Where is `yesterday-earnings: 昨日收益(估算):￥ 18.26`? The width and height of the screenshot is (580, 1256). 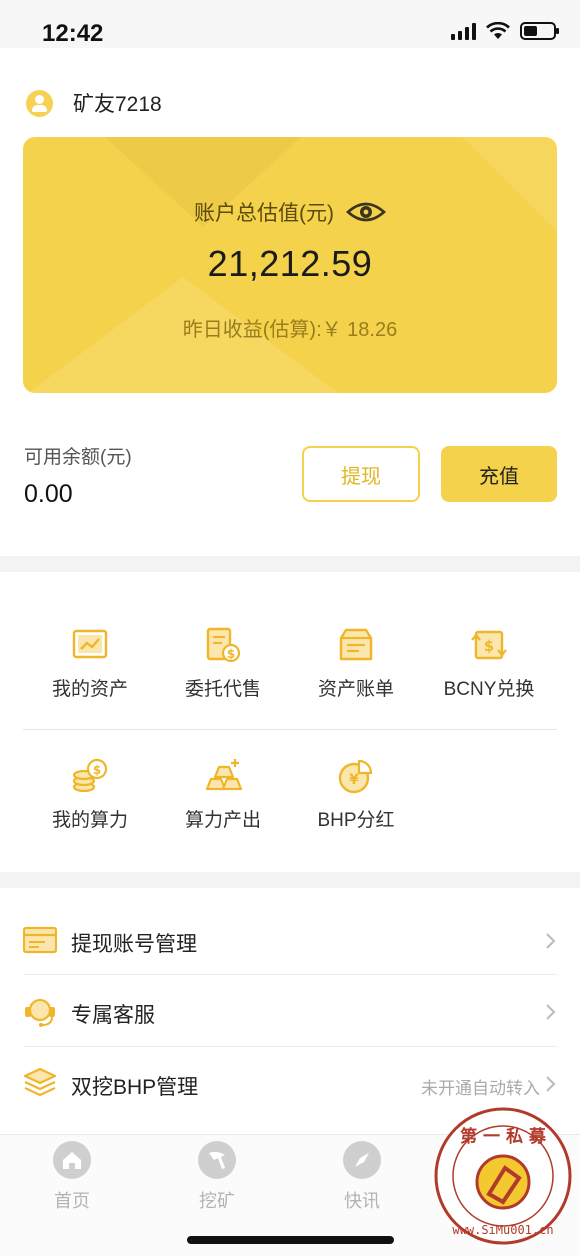 yesterday-earnings: 昨日收益(估算):￥ 18.26 is located at coordinates (290, 330).